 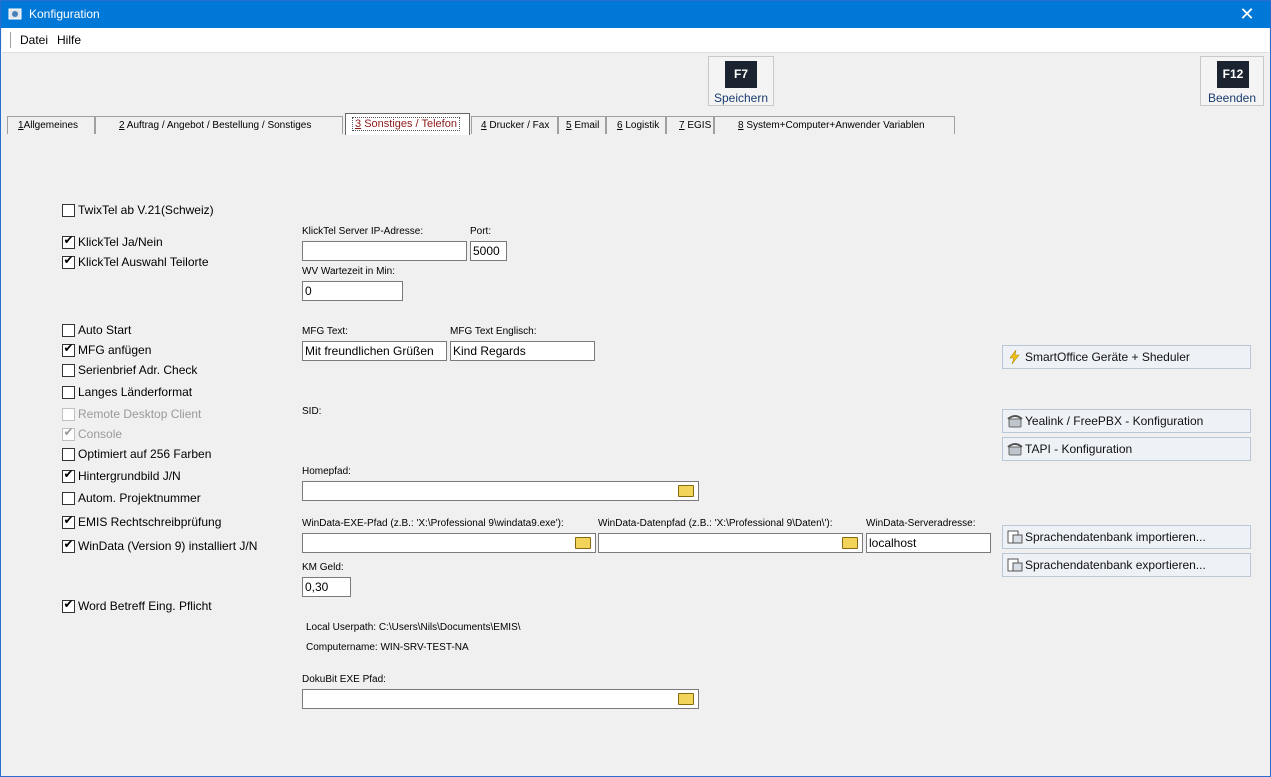 What do you see at coordinates (928, 543) in the screenshot?
I see `windata-server-input: localhost` at bounding box center [928, 543].